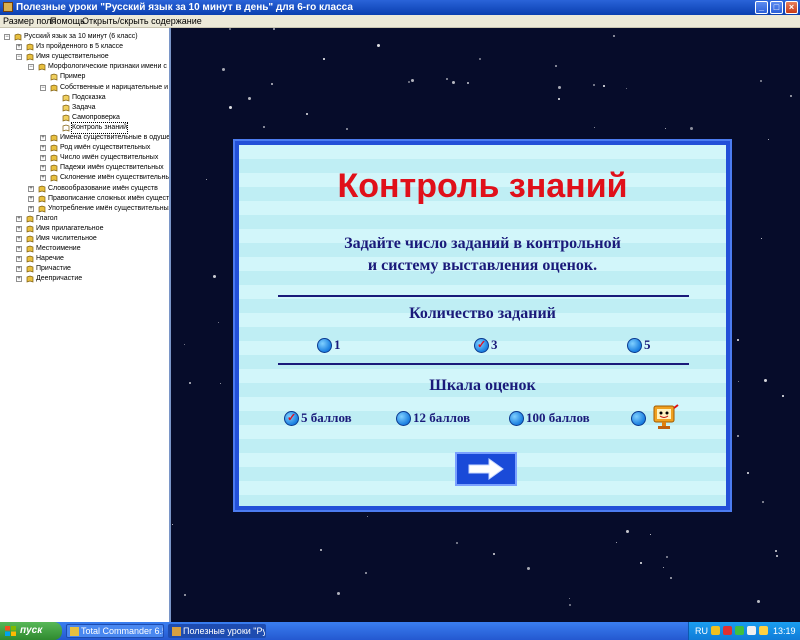  I want to click on scale-option-label: 5 баллов, so click(326, 417).